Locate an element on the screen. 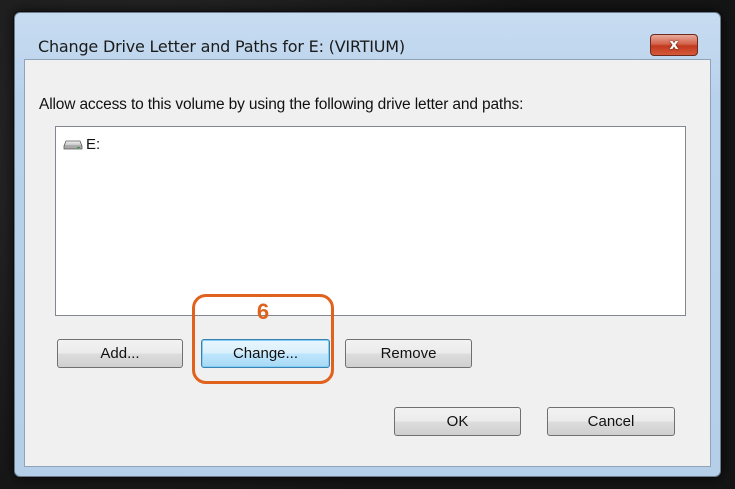 The height and width of the screenshot is (489, 735). remove-button: Remove is located at coordinates (408, 353).